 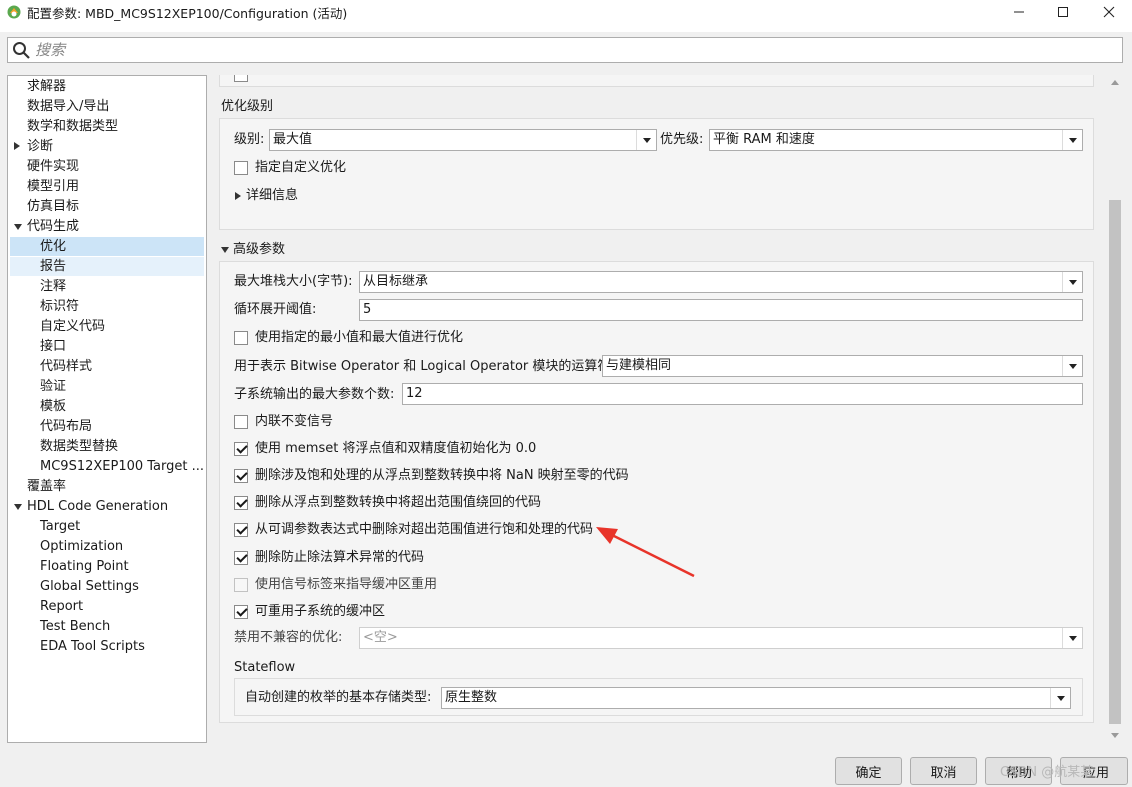 What do you see at coordinates (107, 106) in the screenshot?
I see `tree-item: 数据导入/导出` at bounding box center [107, 106].